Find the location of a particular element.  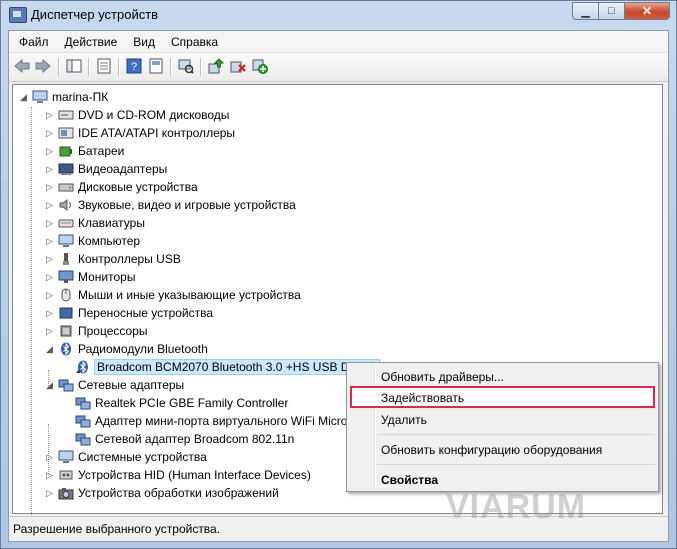

window-title: Диспетчер устройств is located at coordinates (95, 14).